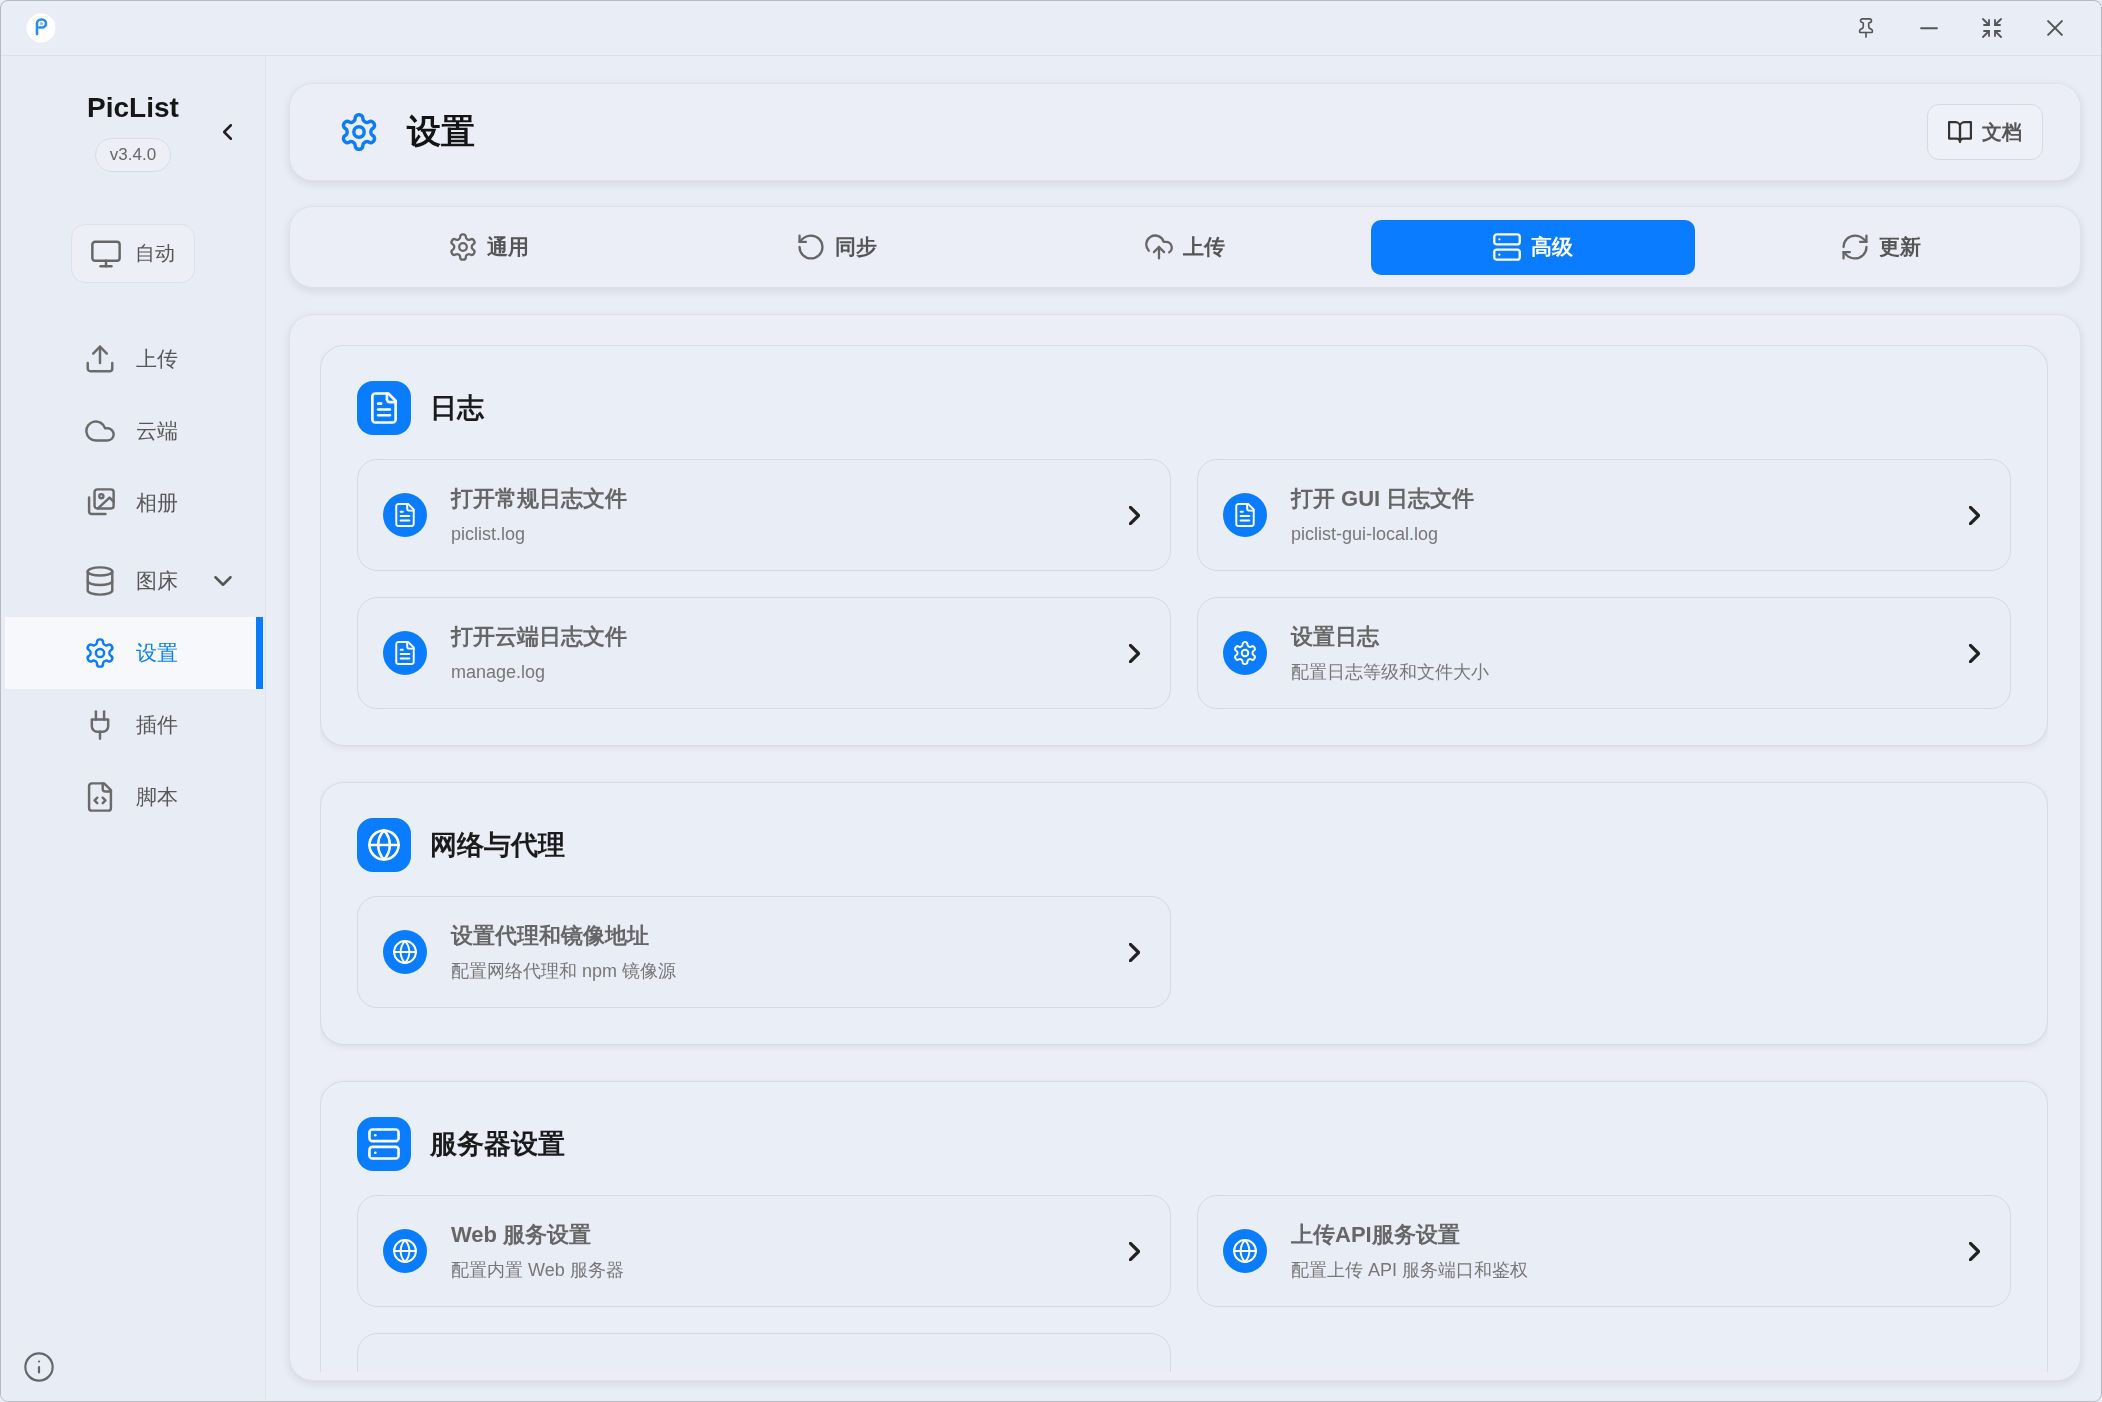 This screenshot has width=2102, height=1402. Describe the element at coordinates (837, 247) in the screenshot. I see `tab: 同步` at that location.